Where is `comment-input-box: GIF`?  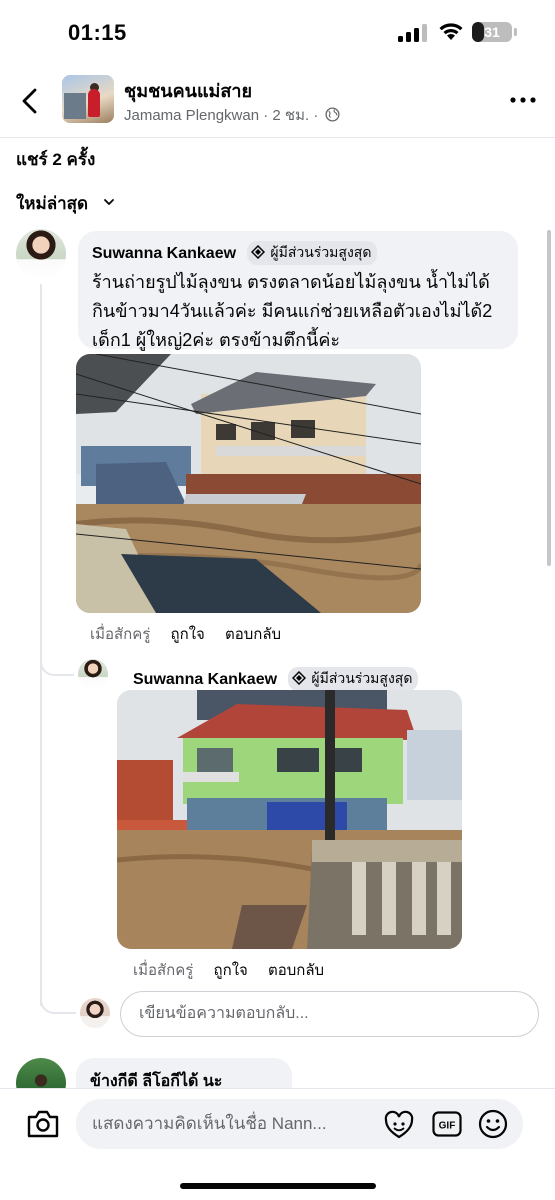
comment-input-box: GIF is located at coordinates (299, 1124).